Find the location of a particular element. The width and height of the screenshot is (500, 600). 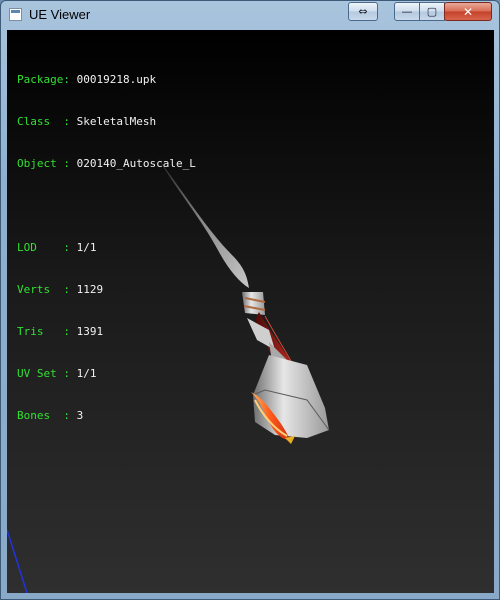

window-title: UE Viewer is located at coordinates (60, 14).